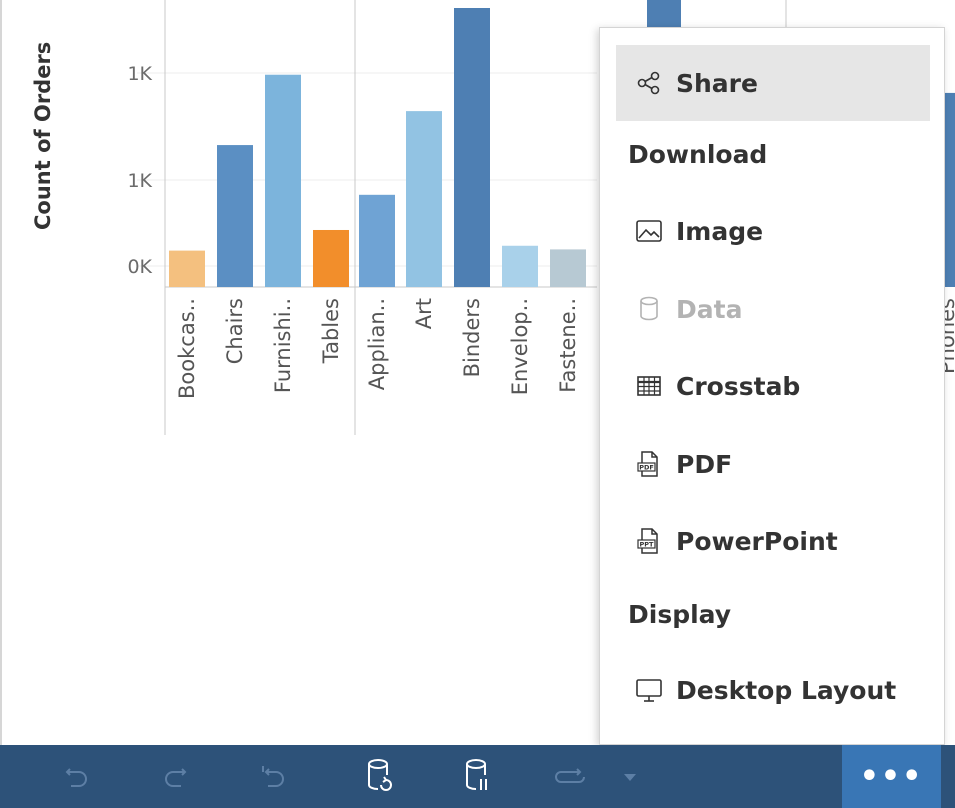 This screenshot has width=955, height=808. I want to click on display-header: Display, so click(680, 614).